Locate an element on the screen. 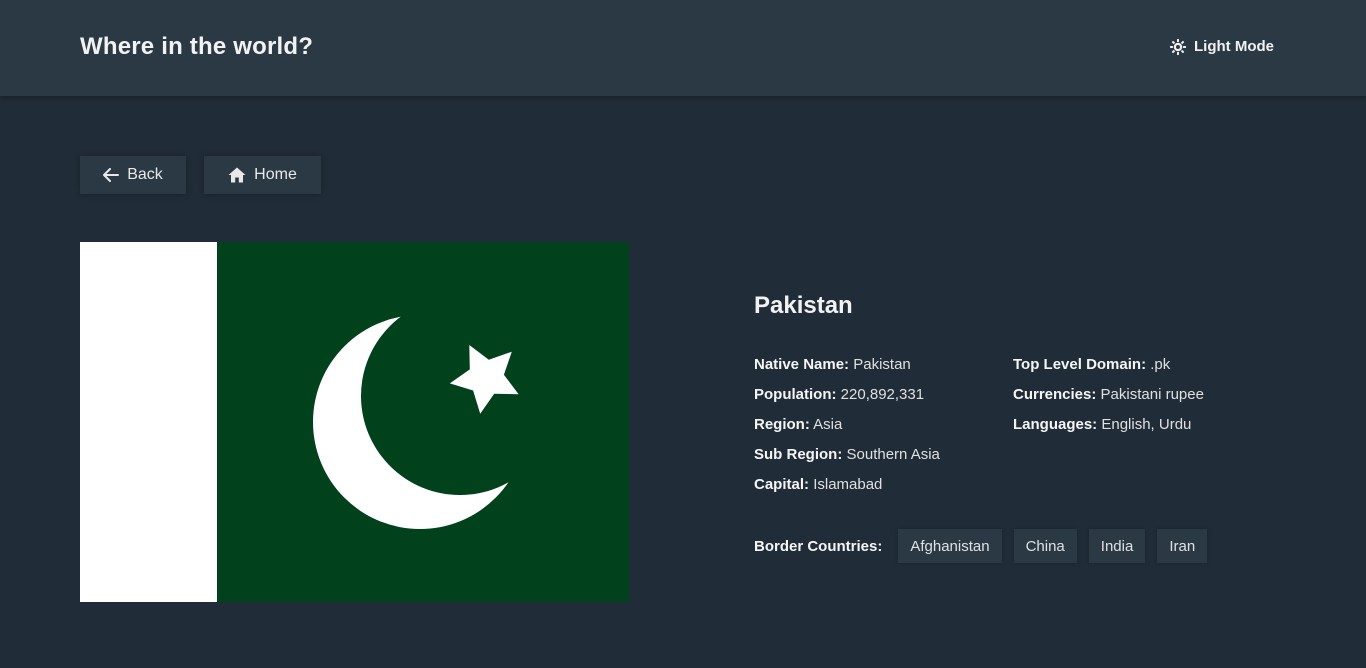 The image size is (1366, 668). border-country-button: Iran is located at coordinates (1182, 546).